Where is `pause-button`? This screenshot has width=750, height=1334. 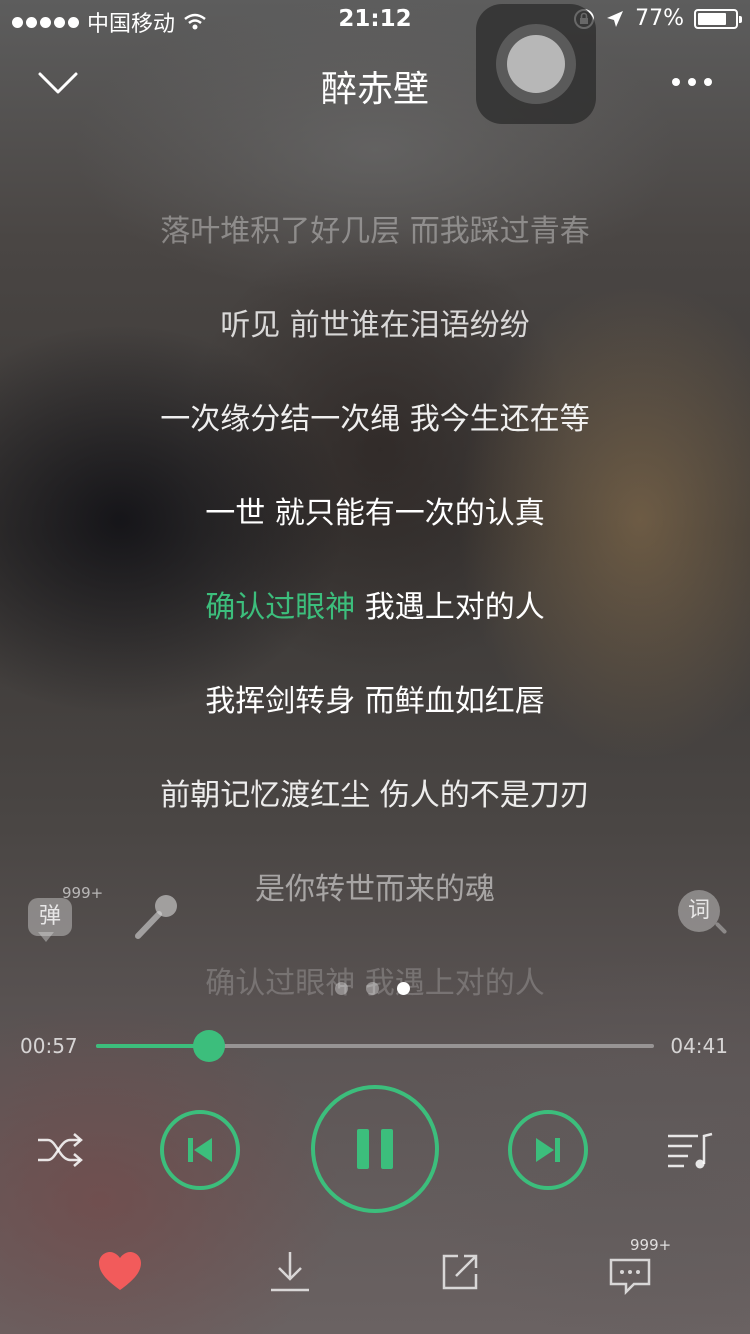
pause-button is located at coordinates (375, 1149).